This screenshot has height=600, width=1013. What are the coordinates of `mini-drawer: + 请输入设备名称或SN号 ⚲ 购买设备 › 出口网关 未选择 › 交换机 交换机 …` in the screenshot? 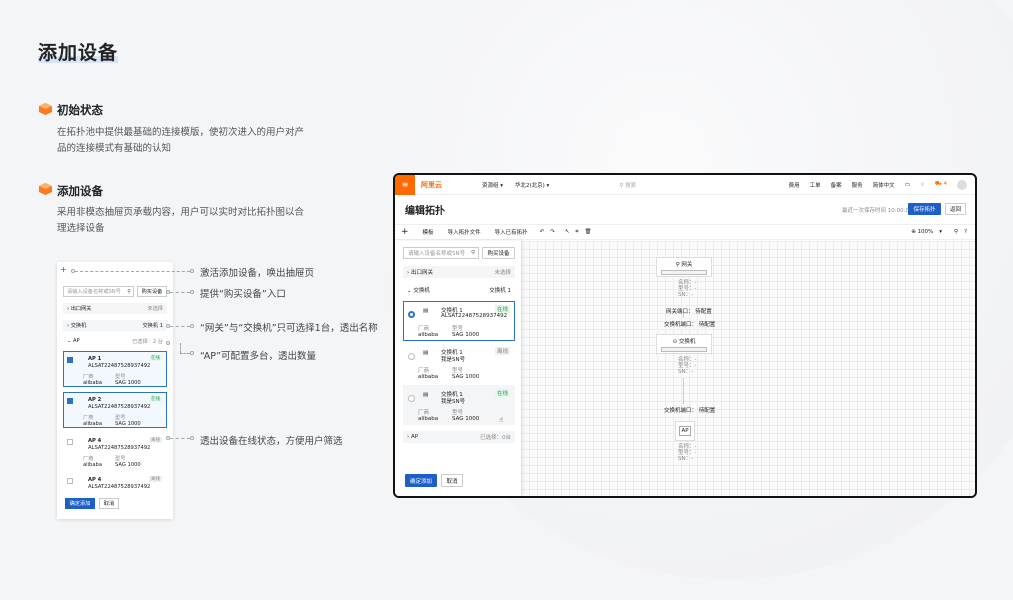 It's located at (115, 390).